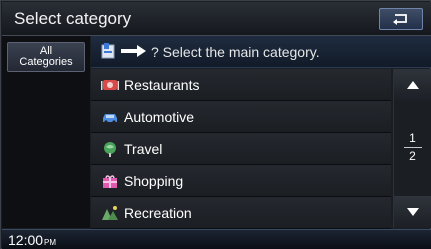 The image size is (431, 249). What do you see at coordinates (73, 18) in the screenshot?
I see `page-title: Select category` at bounding box center [73, 18].